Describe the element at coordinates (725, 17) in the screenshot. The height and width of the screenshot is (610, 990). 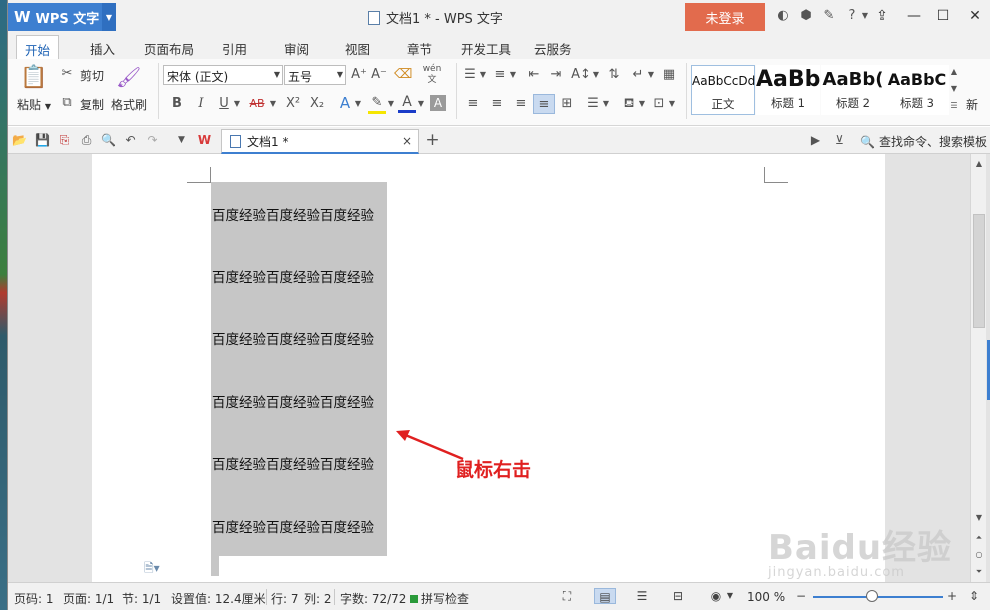
I see `login-button: 未登录` at that location.